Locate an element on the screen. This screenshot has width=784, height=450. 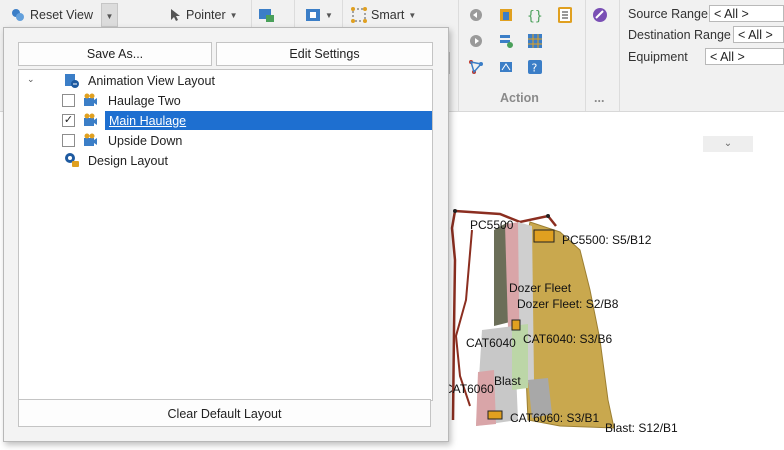
settings-badge-icon is located at coordinates (600, 15).